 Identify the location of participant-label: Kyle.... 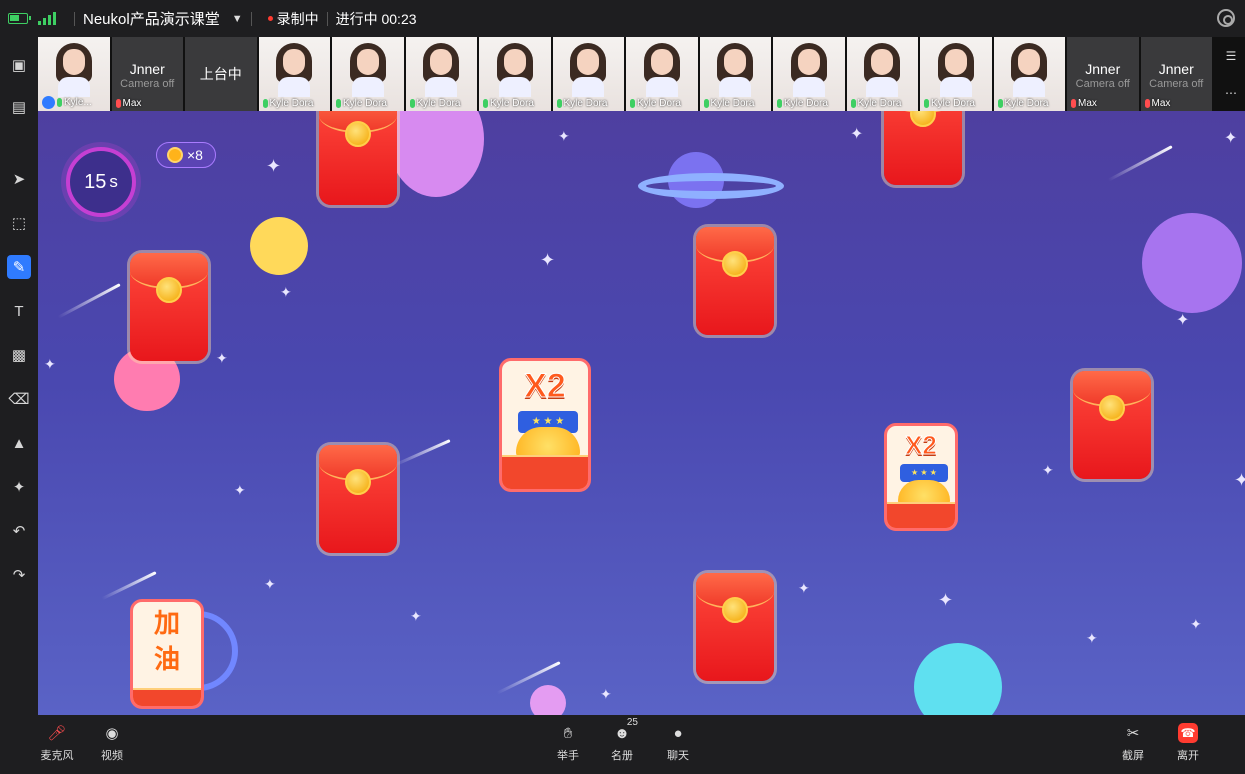
(74, 102).